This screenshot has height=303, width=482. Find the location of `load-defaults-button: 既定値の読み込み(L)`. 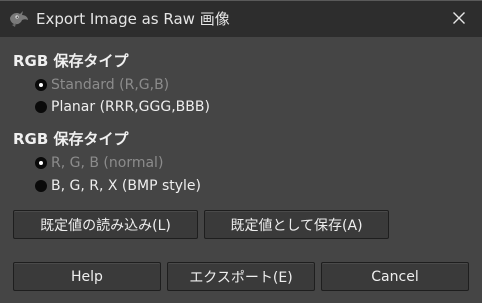

load-defaults-button: 既定値の読み込み(L) is located at coordinates (105, 224).